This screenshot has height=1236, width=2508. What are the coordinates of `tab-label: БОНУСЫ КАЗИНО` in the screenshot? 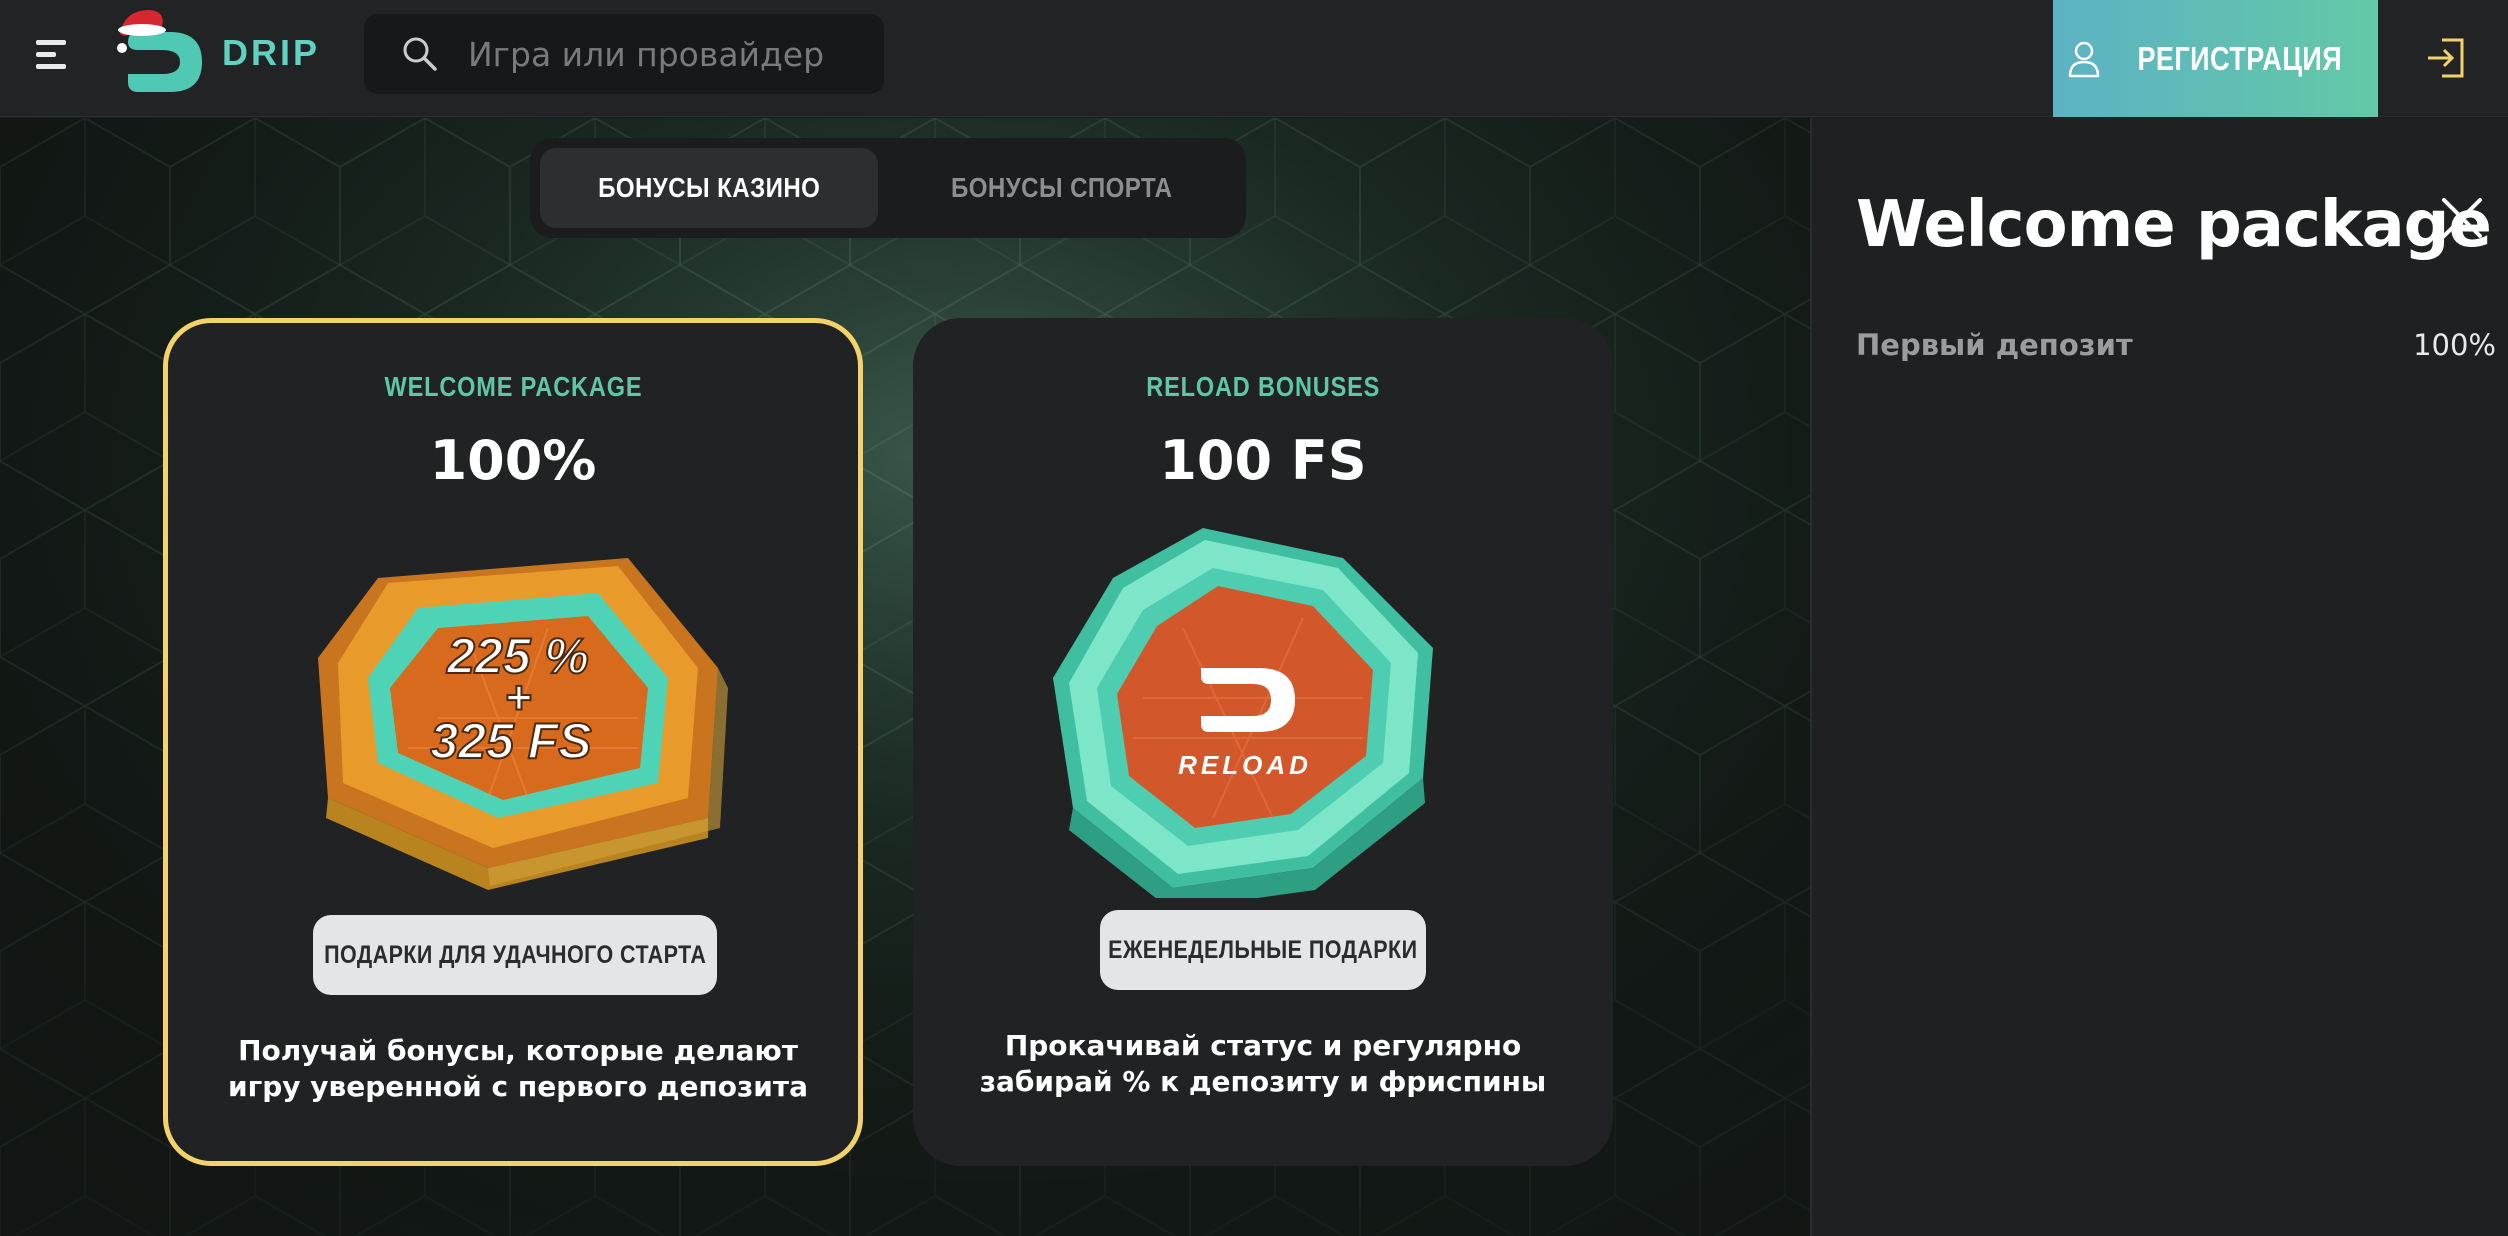 It's located at (709, 187).